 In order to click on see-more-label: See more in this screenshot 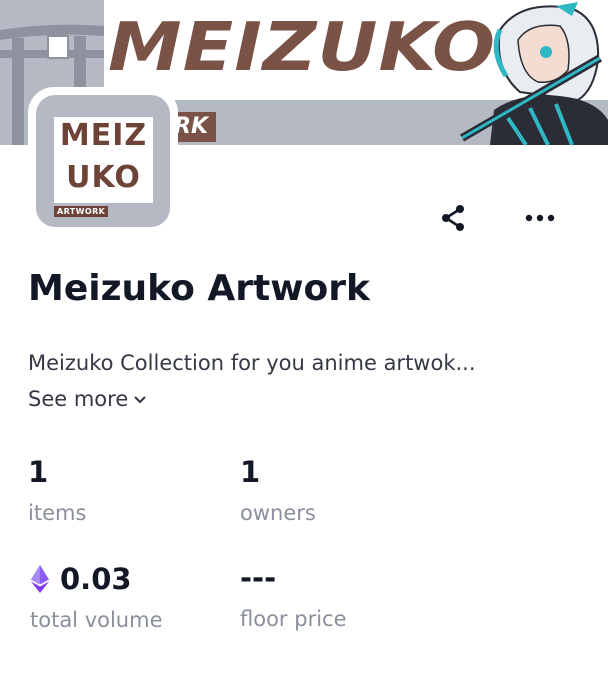, I will do `click(78, 399)`.